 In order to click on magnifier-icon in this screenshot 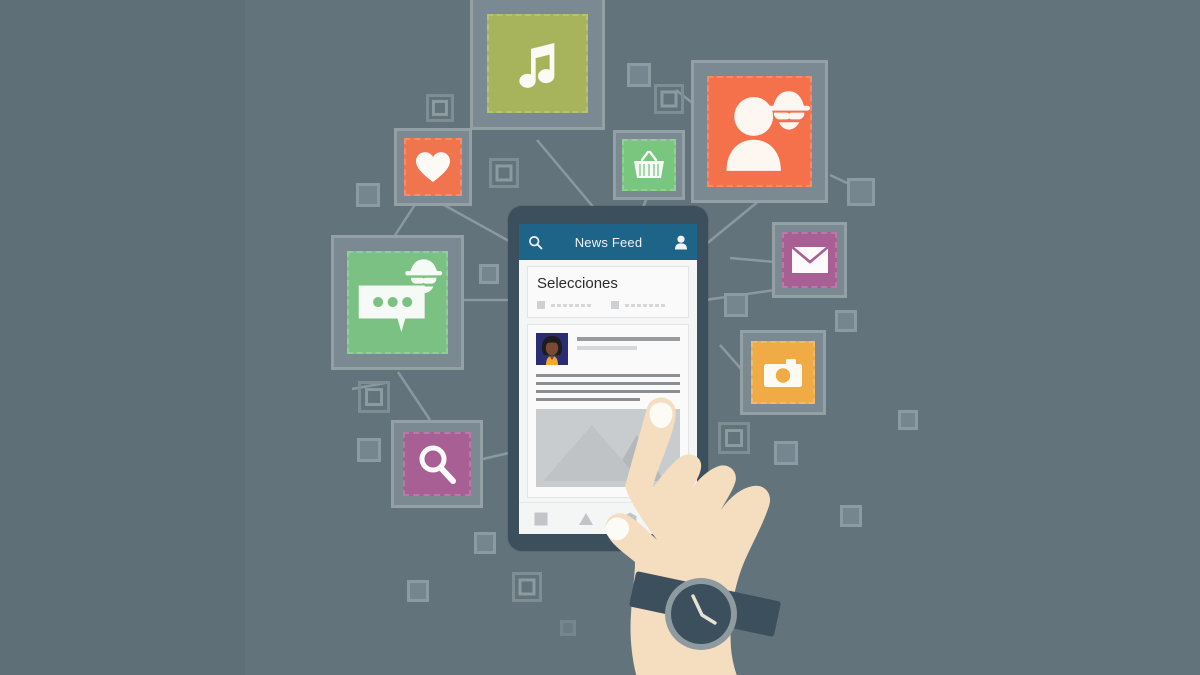, I will do `click(437, 464)`.